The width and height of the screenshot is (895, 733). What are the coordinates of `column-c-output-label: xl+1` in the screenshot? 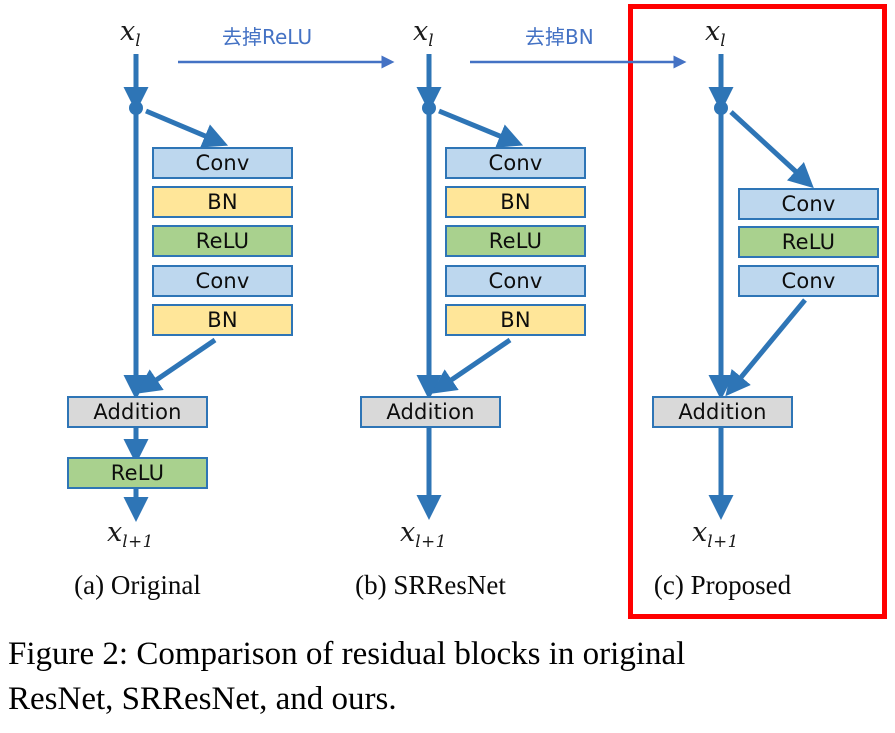 It's located at (715, 534).